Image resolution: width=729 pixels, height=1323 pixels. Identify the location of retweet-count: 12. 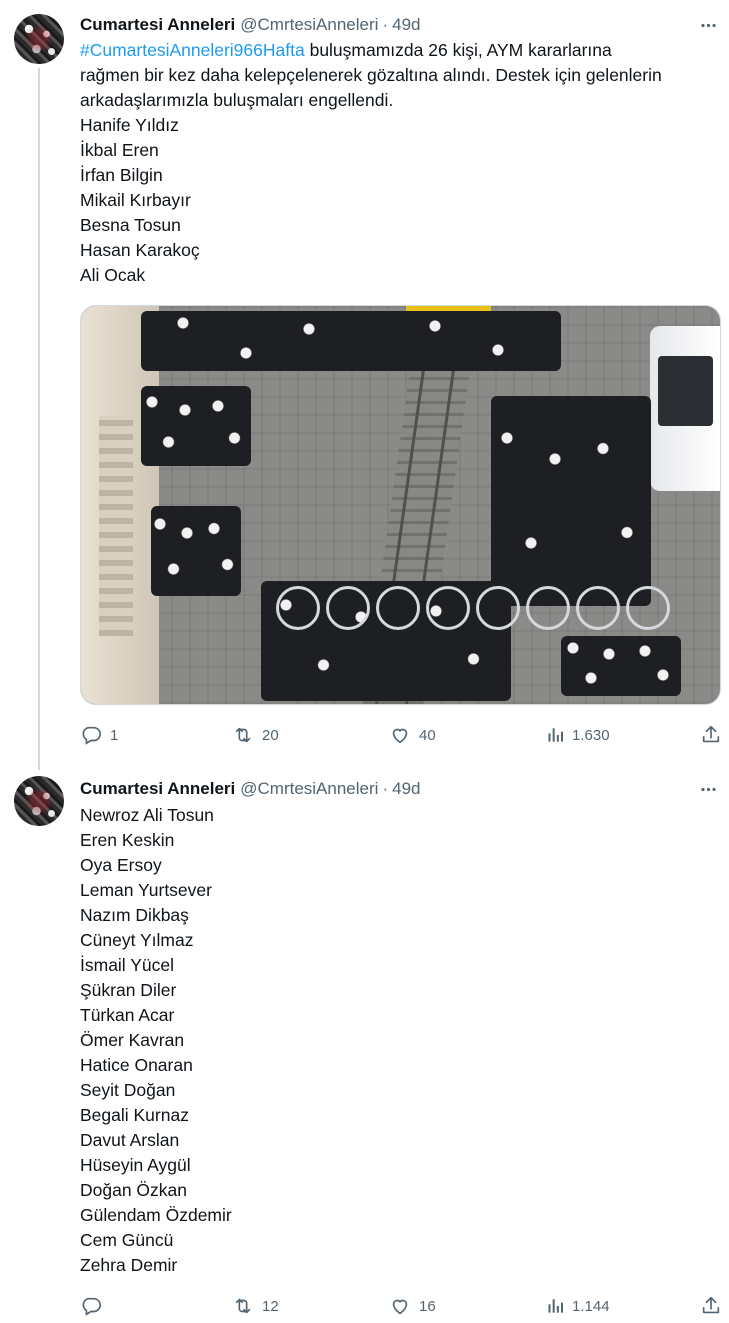
(270, 1306).